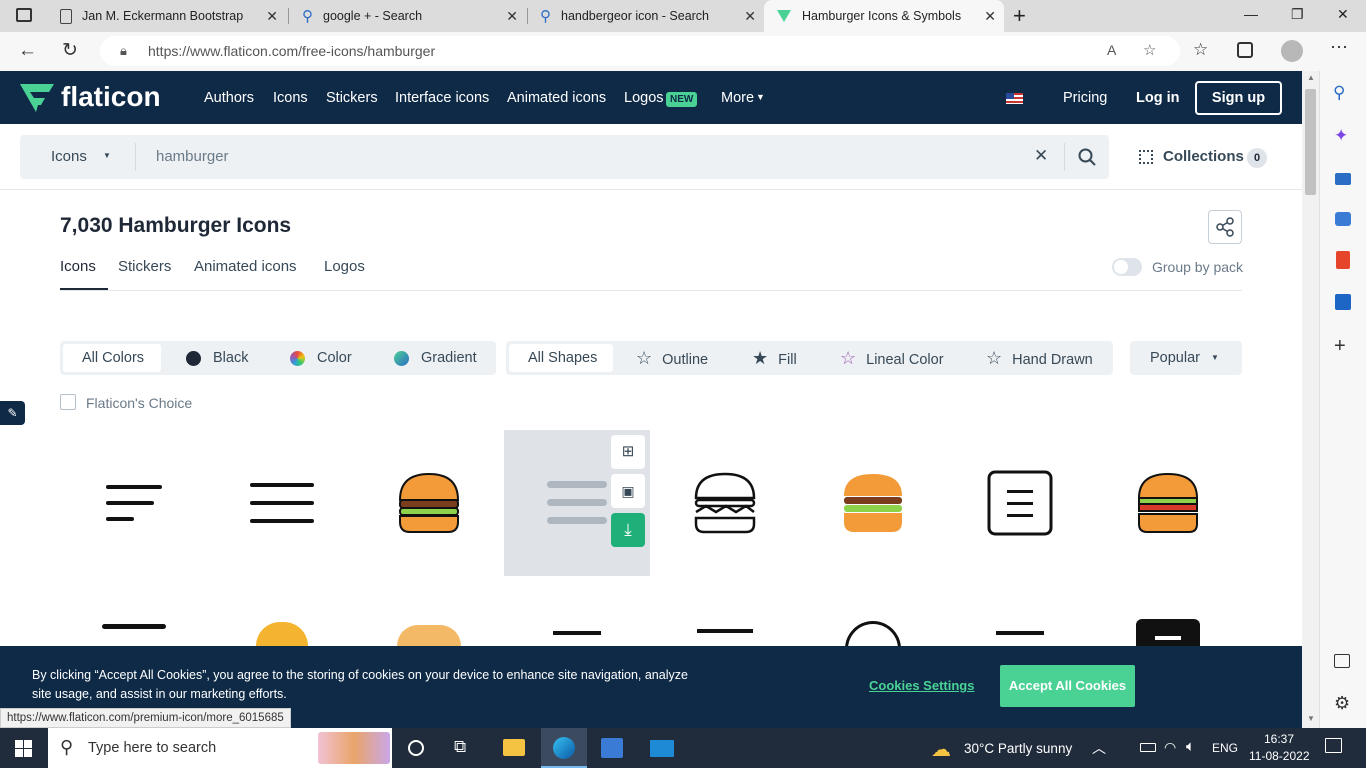  Describe the element at coordinates (737, 98) in the screenshot. I see `nav-more: More` at that location.